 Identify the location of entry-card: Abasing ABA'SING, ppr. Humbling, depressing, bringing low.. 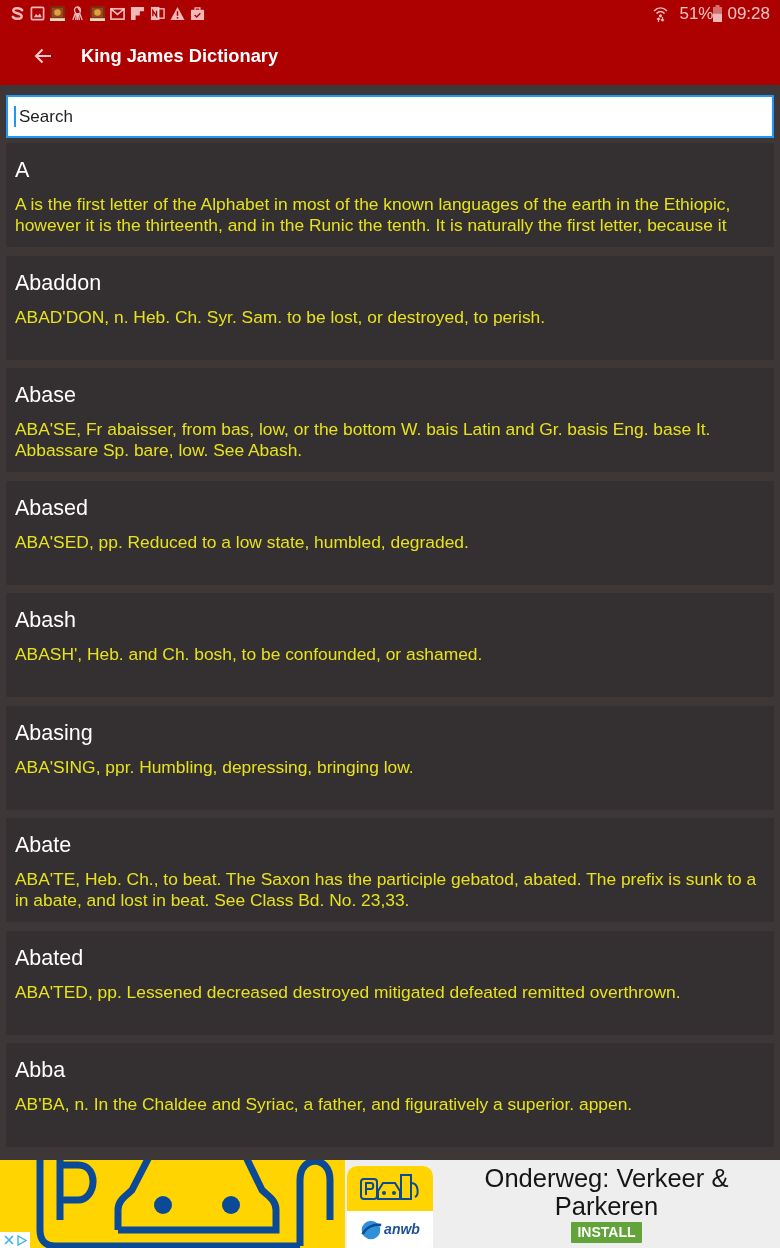
(390, 757).